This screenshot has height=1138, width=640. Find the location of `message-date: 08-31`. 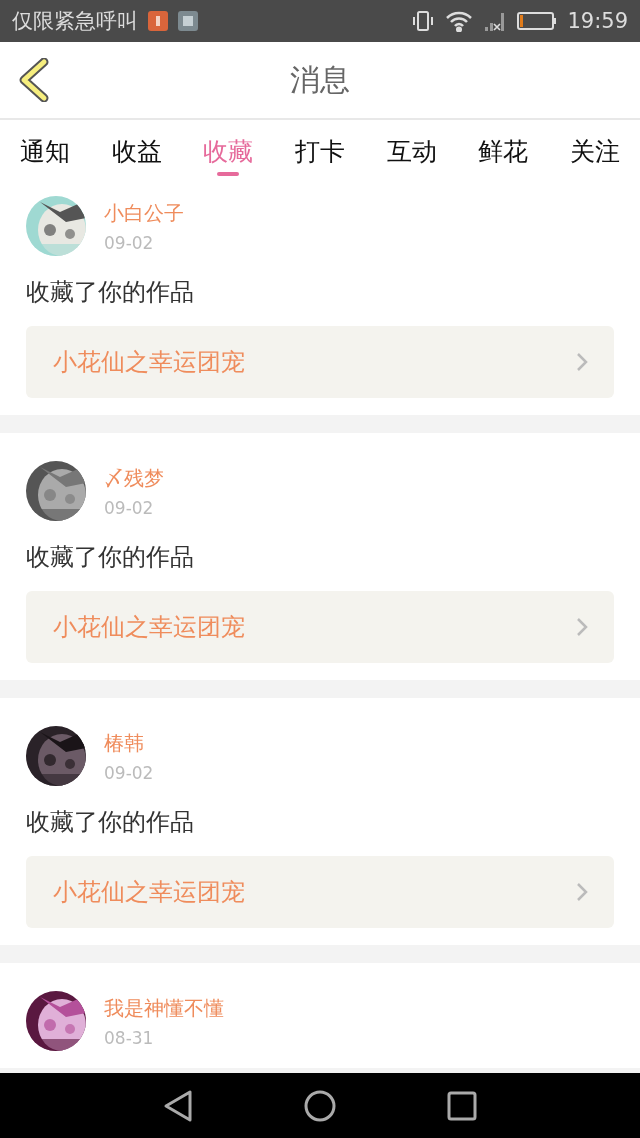

message-date: 08-31 is located at coordinates (129, 1037).